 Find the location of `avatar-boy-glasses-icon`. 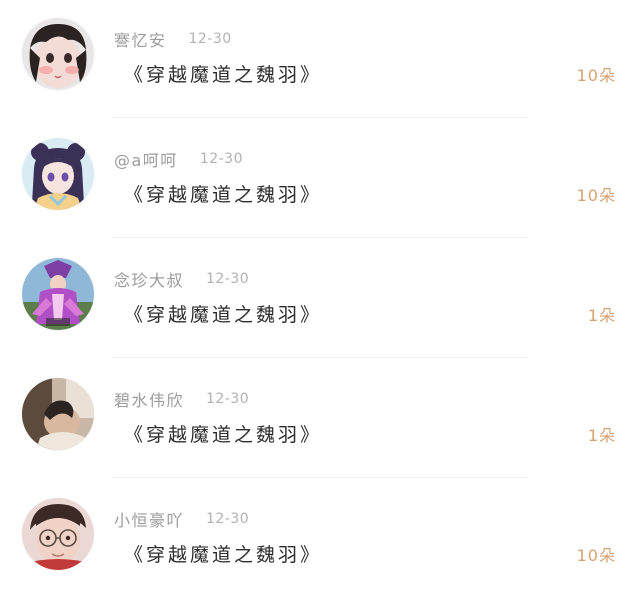

avatar-boy-glasses-icon is located at coordinates (58, 534).